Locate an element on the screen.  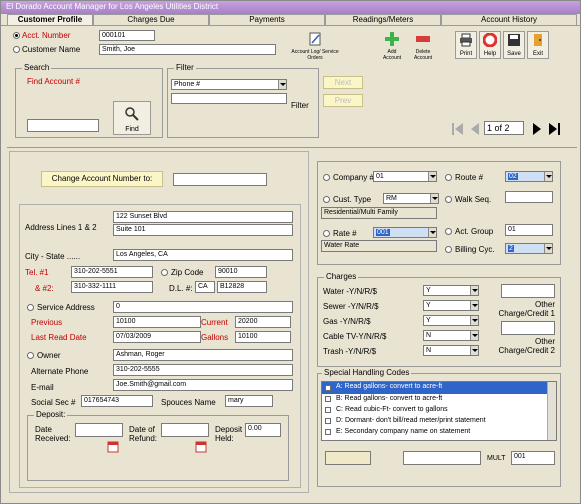
service-address-radio is located at coordinates (30, 307).